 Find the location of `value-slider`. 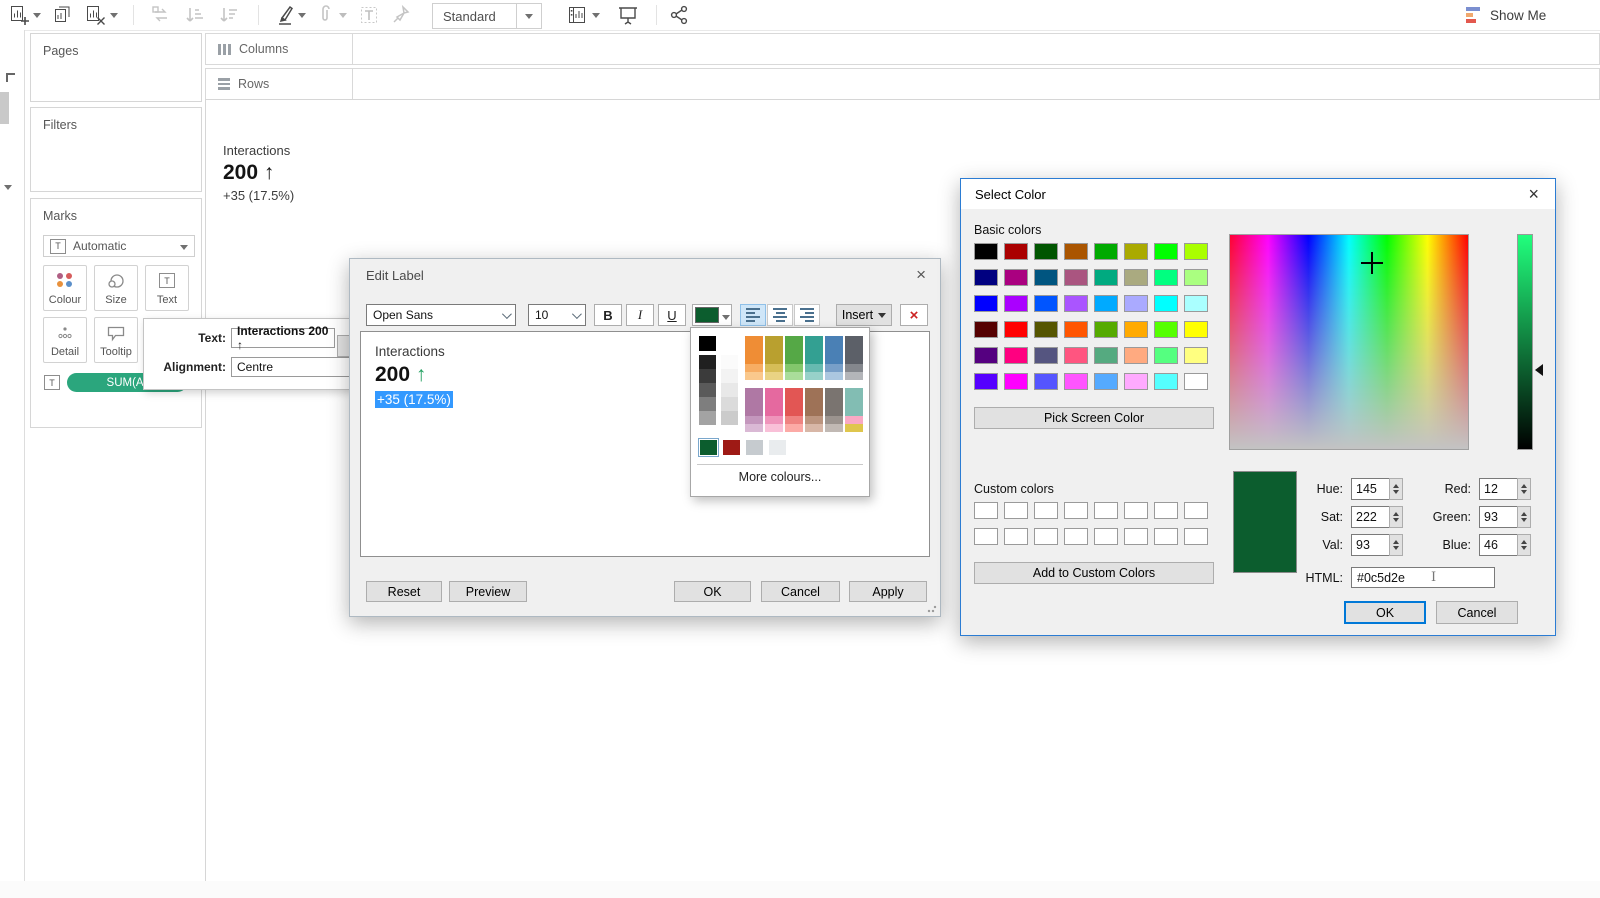

value-slider is located at coordinates (1525, 342).